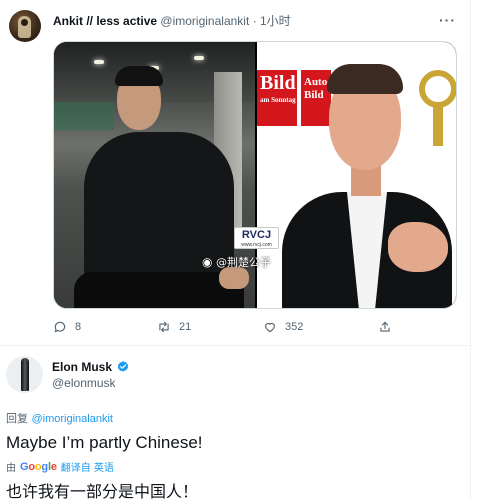 This screenshot has width=483, height=500. I want to click on golden-steering-wheel-award, so click(437, 110).